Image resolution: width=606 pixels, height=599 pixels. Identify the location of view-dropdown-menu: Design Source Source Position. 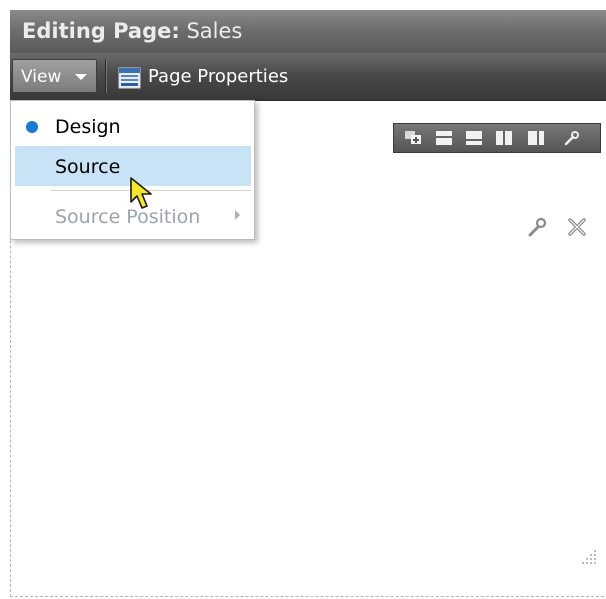
(132, 170).